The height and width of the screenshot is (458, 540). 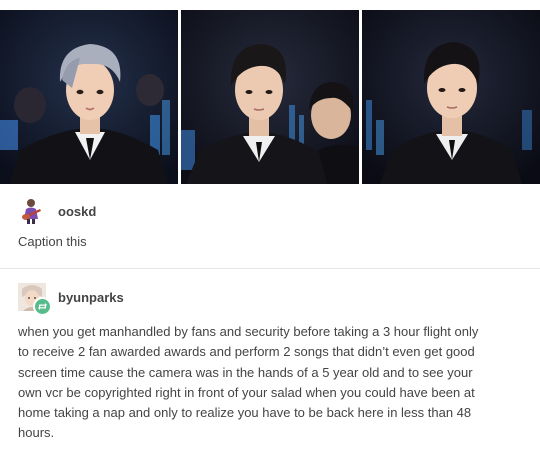 I want to click on post-header: ooskd, so click(x=270, y=211).